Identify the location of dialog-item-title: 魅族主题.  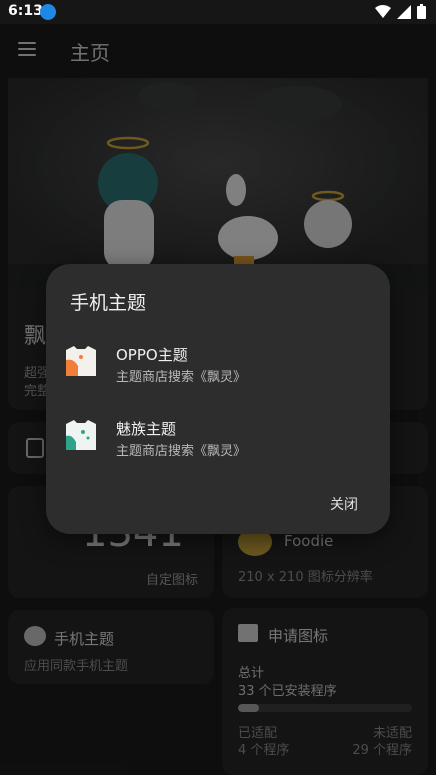
(146, 429).